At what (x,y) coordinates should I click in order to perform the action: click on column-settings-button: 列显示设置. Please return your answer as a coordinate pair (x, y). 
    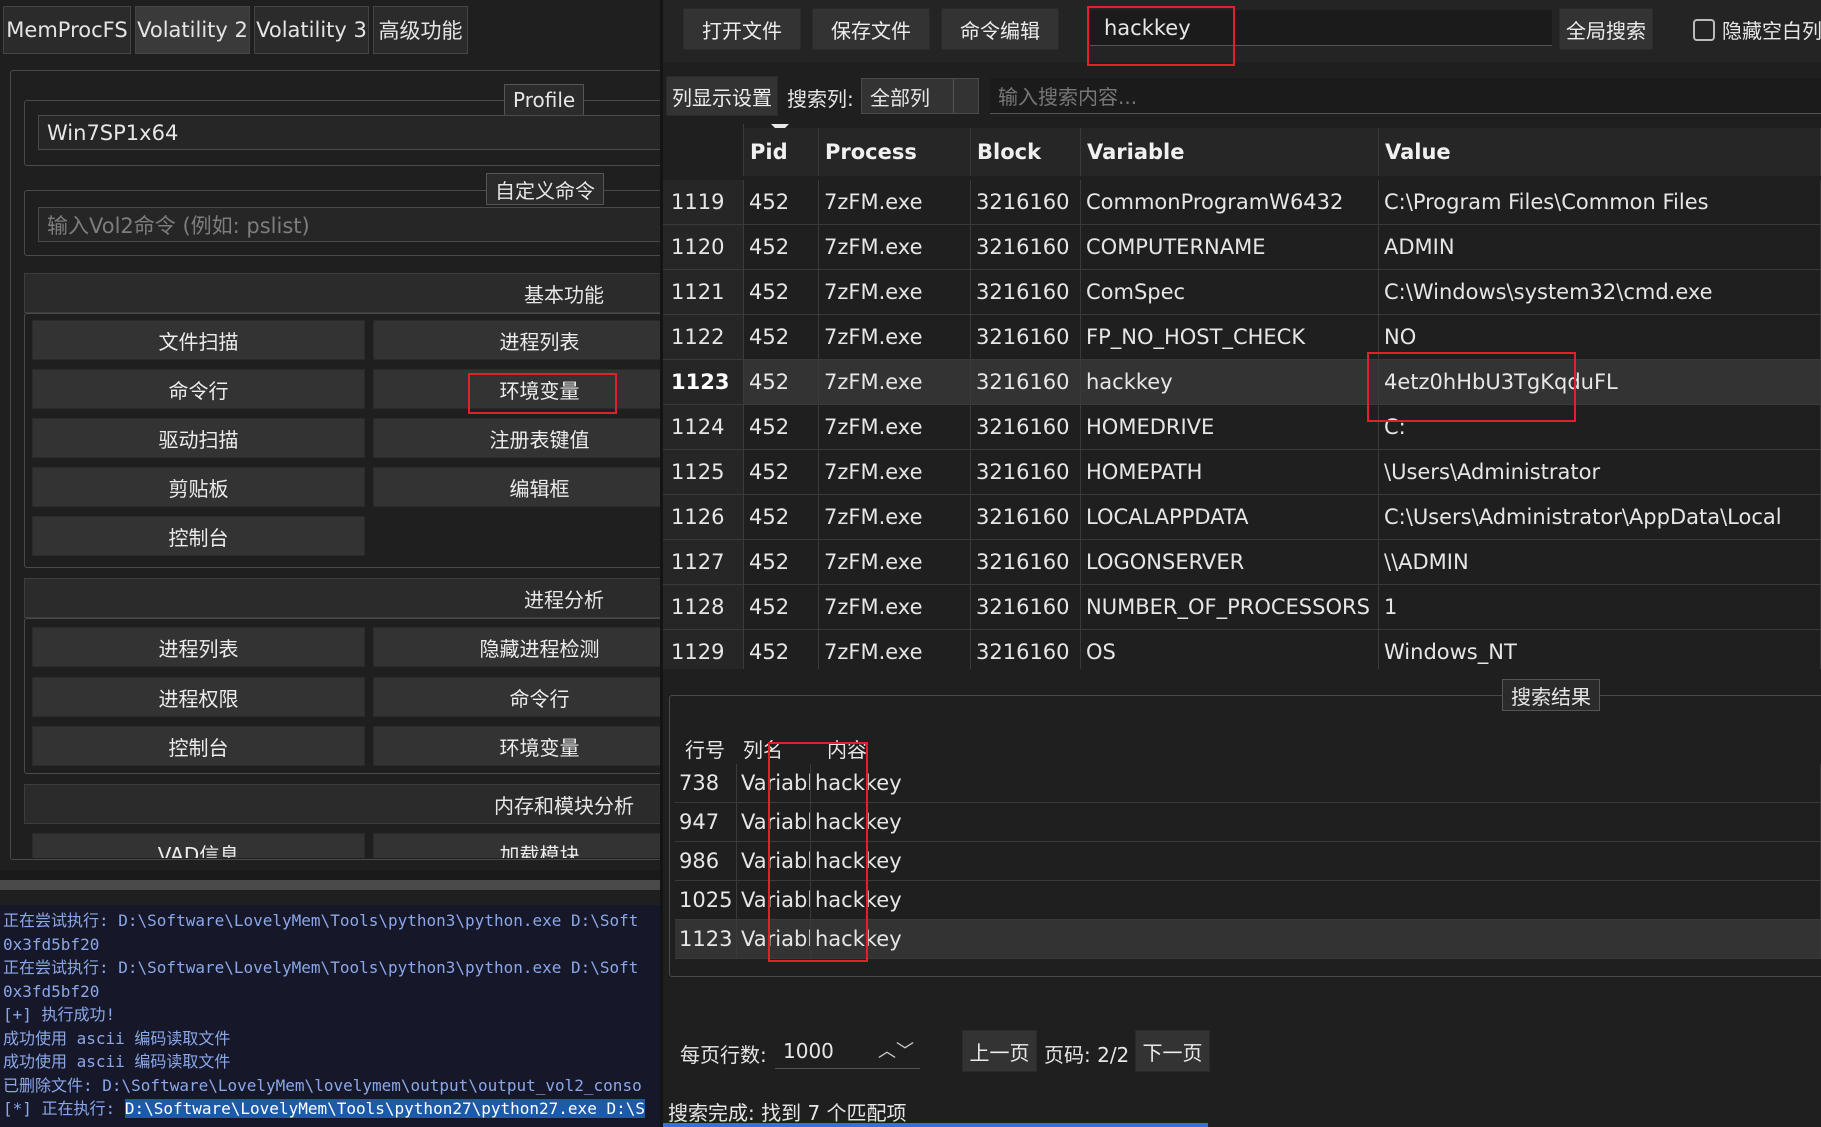
    Looking at the image, I should click on (722, 96).